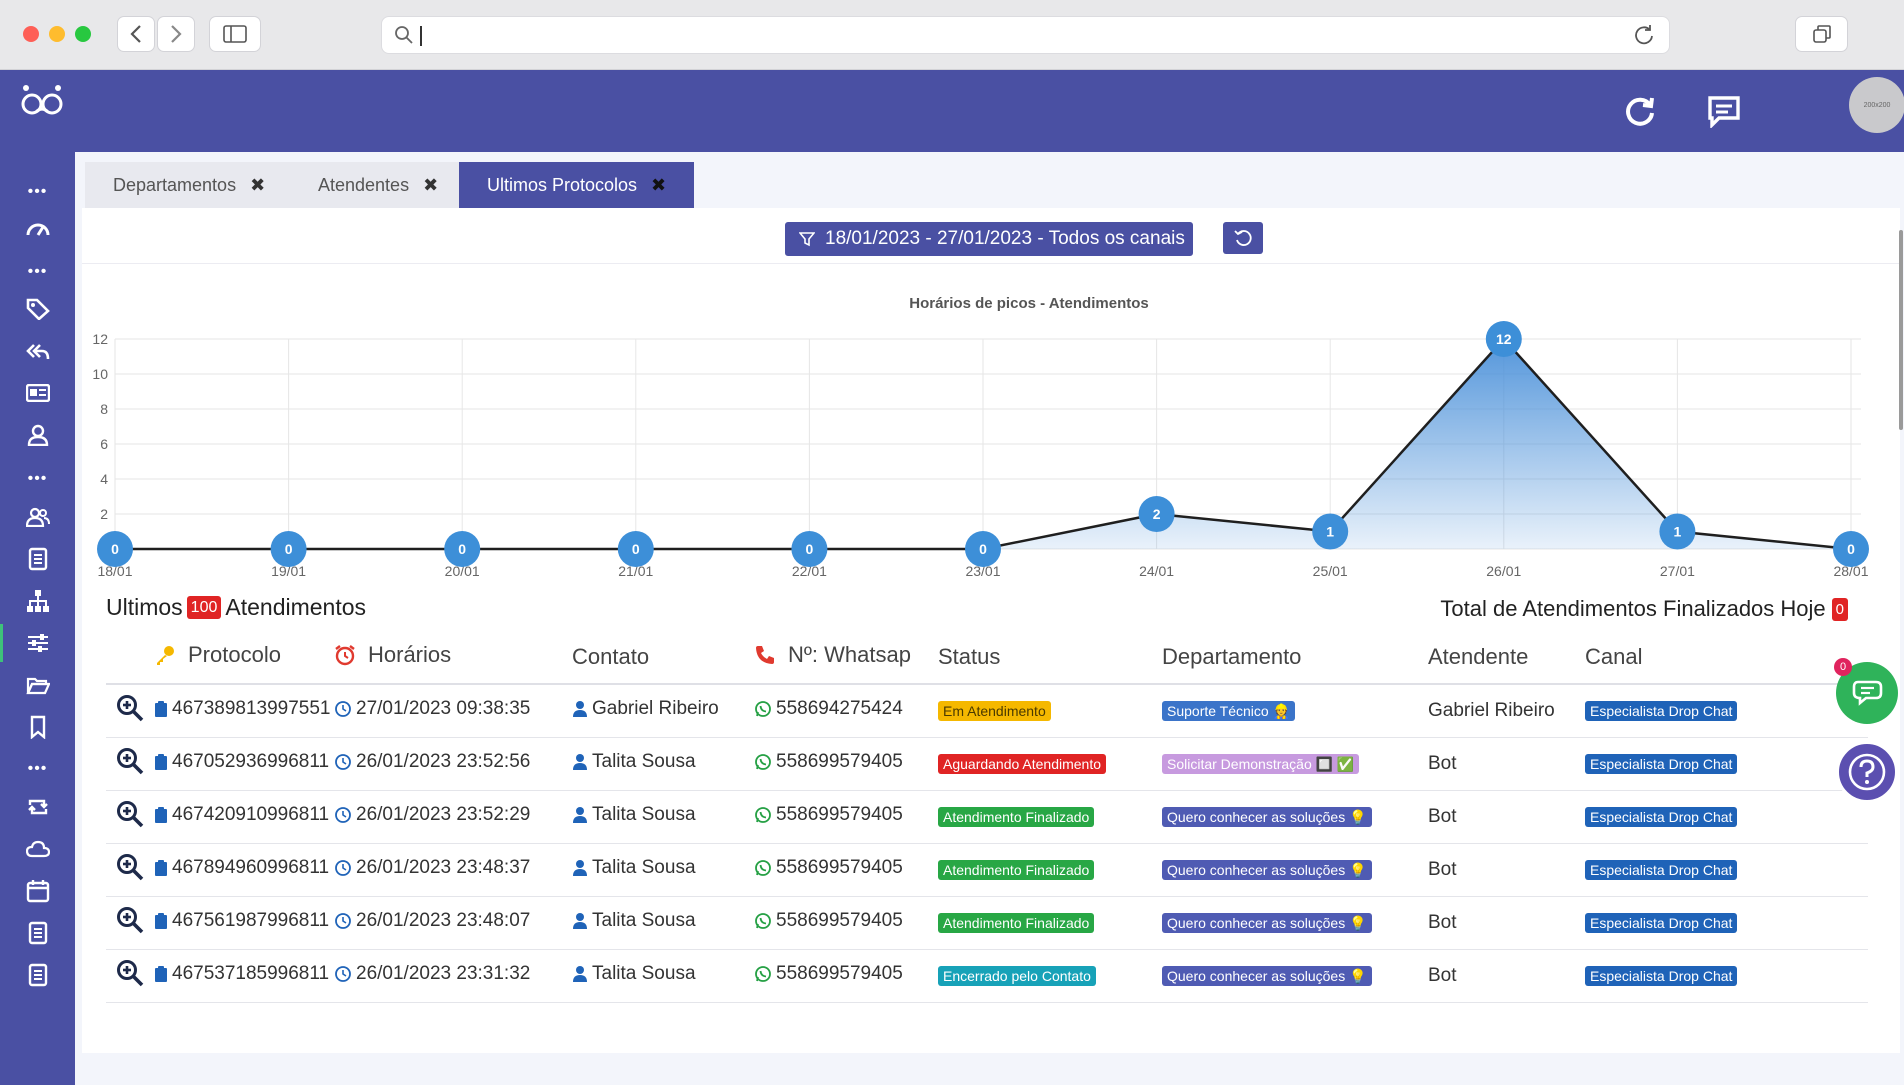 The image size is (1904, 1085). Describe the element at coordinates (562, 184) in the screenshot. I see `tab-label: Ultimos Protocolos` at that location.